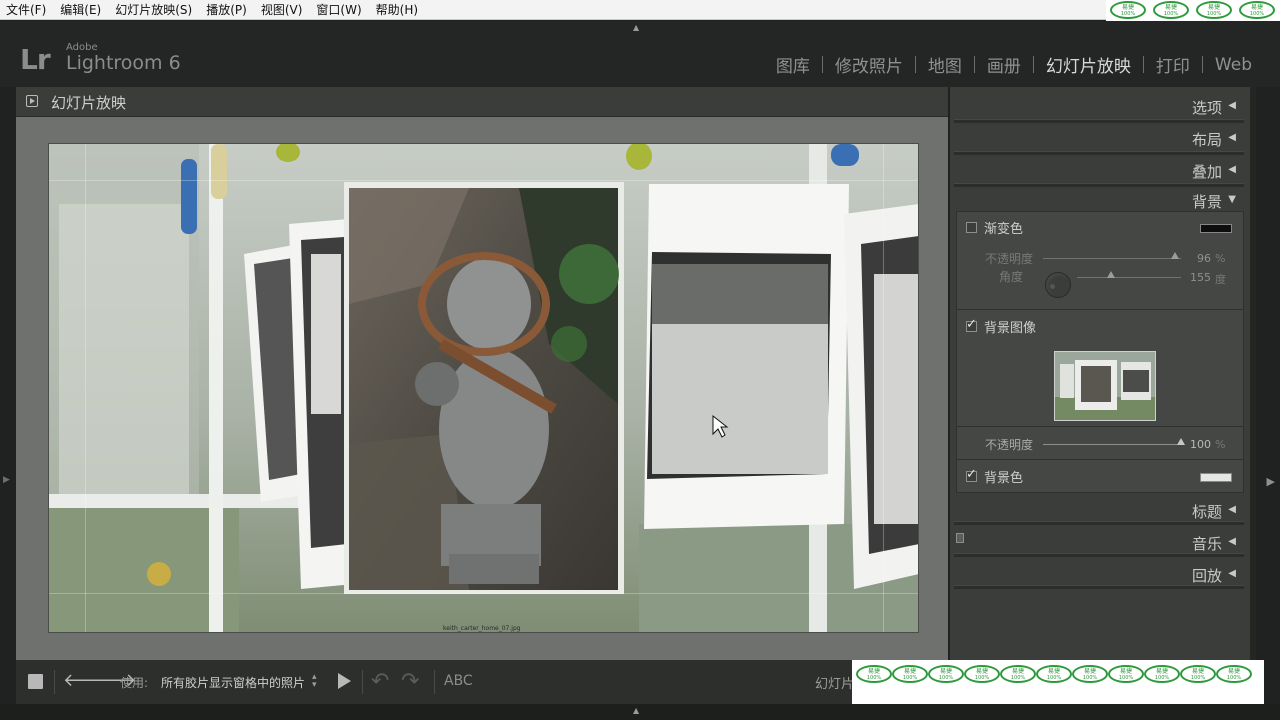 The image size is (1280, 720). What do you see at coordinates (1129, 277) in the screenshot?
I see `angle-track` at bounding box center [1129, 277].